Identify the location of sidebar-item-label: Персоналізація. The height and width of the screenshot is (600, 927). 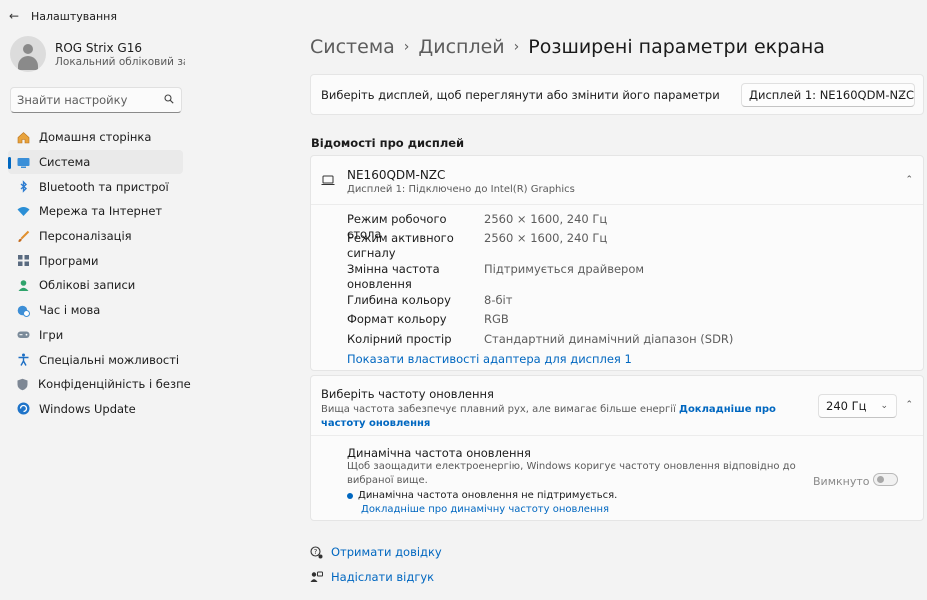
(85, 236).